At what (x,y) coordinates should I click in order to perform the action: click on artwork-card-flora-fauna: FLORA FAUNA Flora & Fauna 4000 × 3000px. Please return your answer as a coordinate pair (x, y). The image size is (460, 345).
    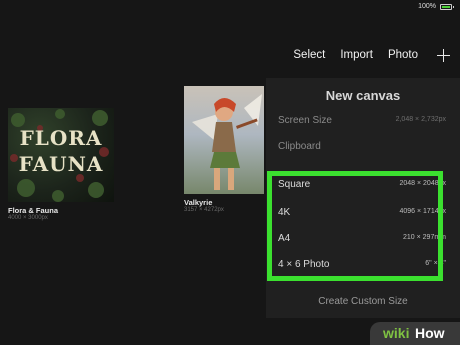
    Looking at the image, I should click on (63, 168).